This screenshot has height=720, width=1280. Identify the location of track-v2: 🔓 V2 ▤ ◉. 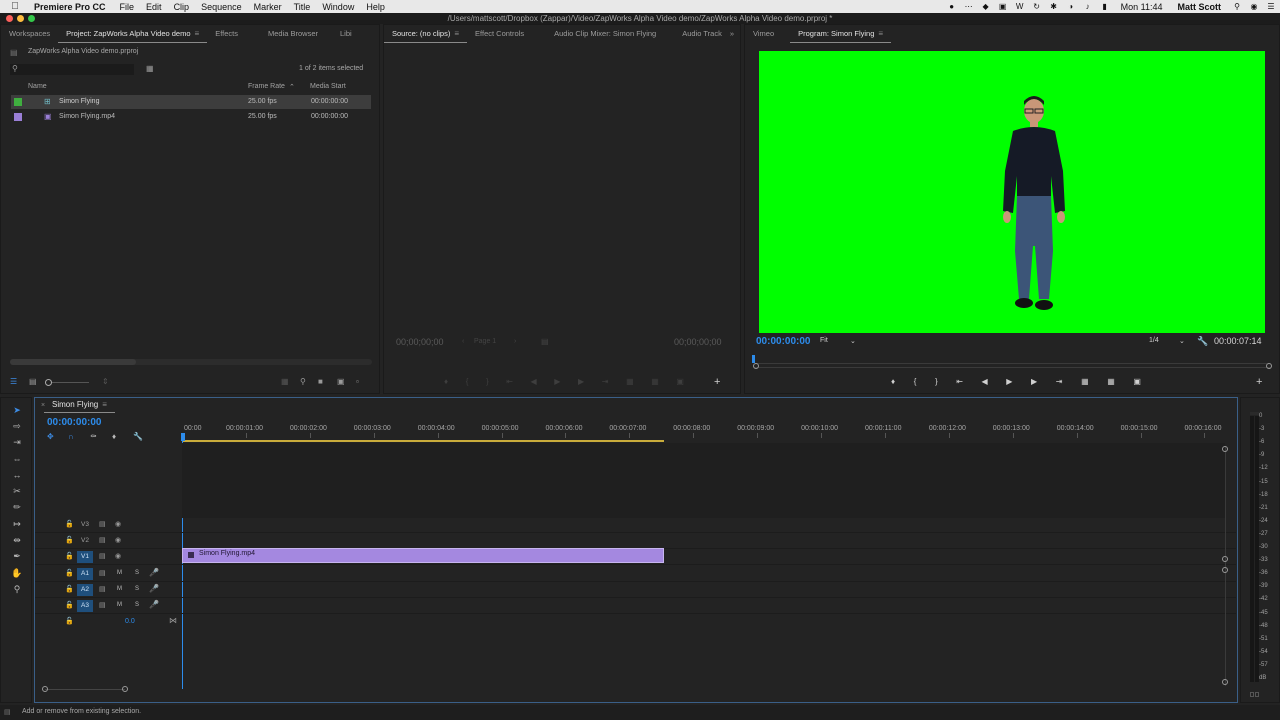
(635, 541).